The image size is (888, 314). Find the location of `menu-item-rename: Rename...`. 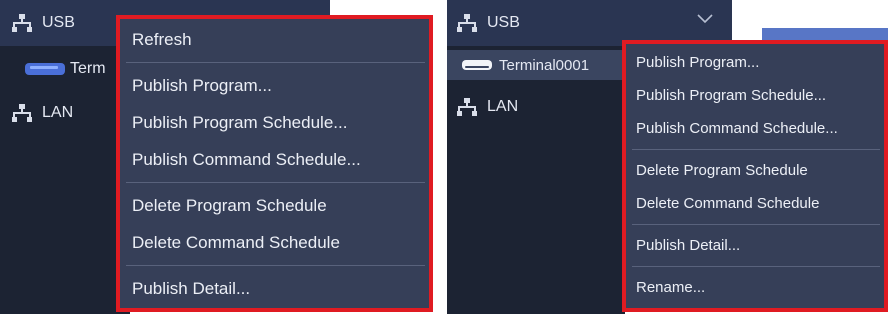

menu-item-rename: Rename... is located at coordinates (755, 287).